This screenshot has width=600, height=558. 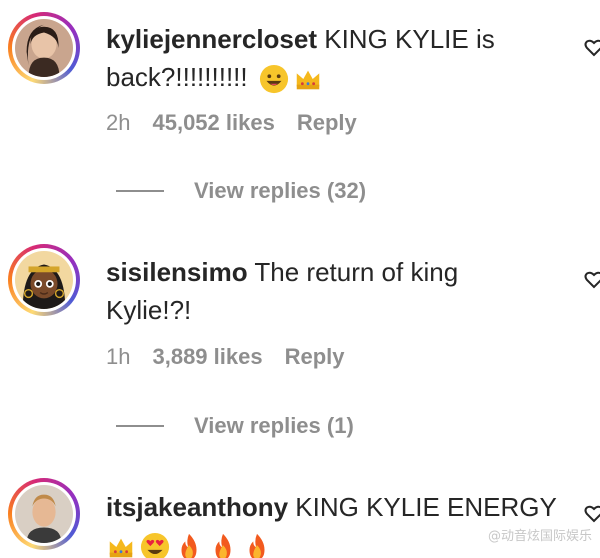 What do you see at coordinates (274, 425) in the screenshot?
I see `view-replies-label: View replies (1)` at bounding box center [274, 425].